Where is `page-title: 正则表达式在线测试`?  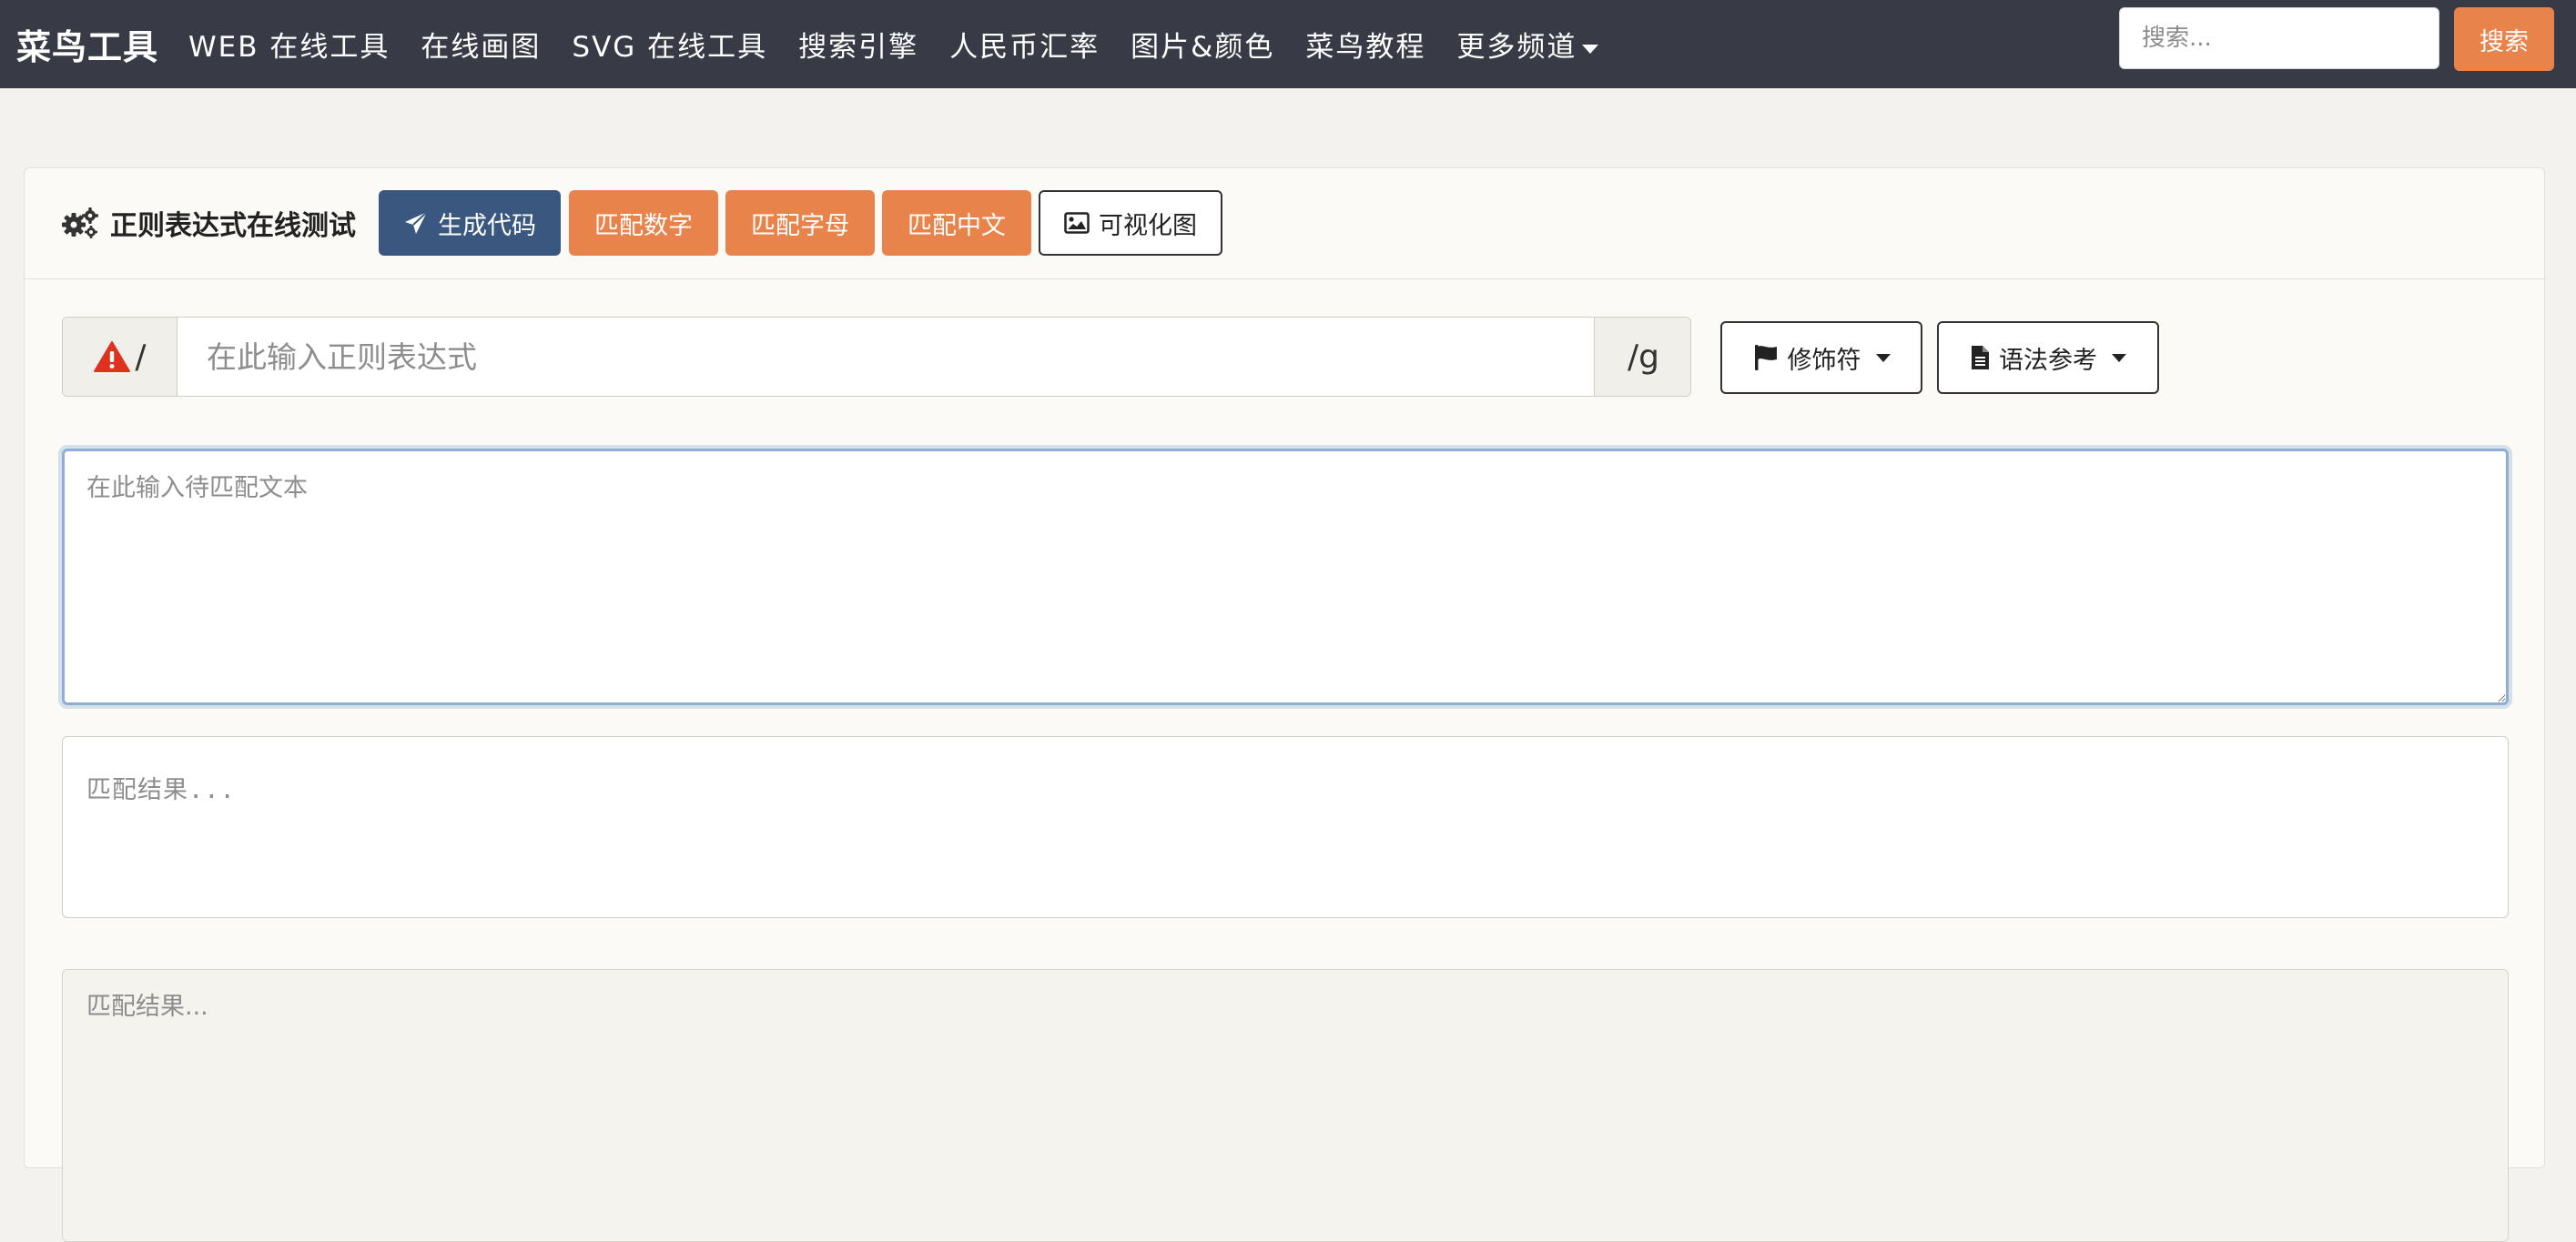 page-title: 正则表达式在线测试 is located at coordinates (233, 226).